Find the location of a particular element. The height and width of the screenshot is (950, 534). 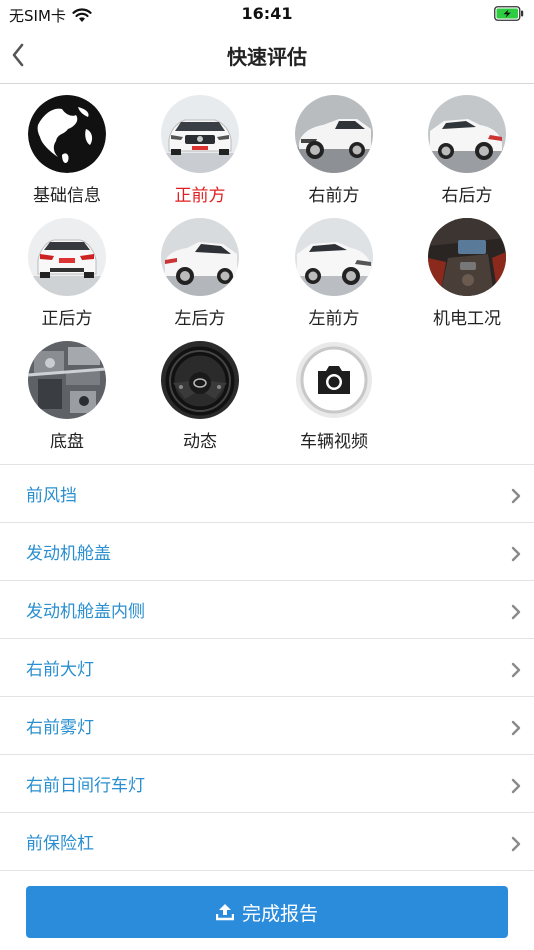

grid-item-left-rear: 左后方 is located at coordinates (200, 268).